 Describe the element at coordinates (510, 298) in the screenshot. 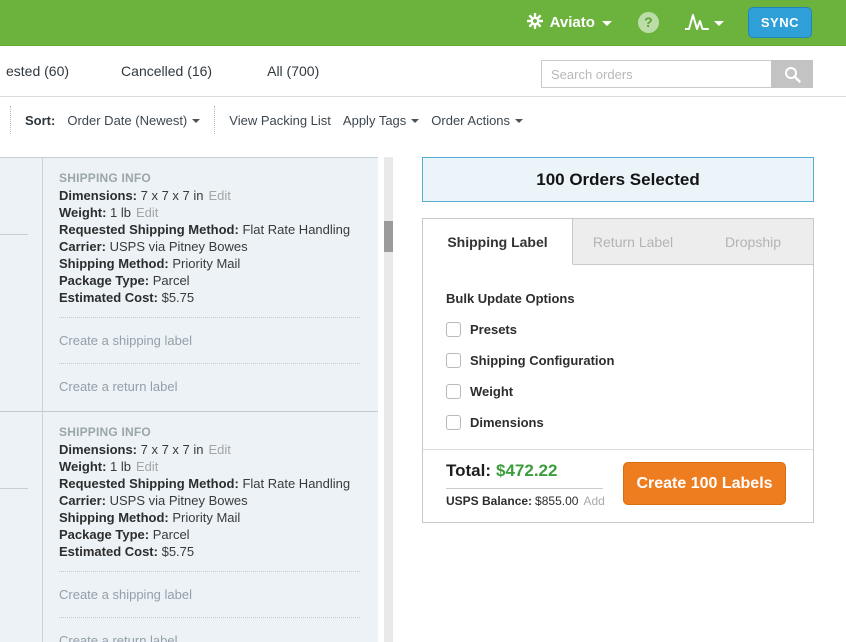

I see `bulk-update-title: Bulk Update Options` at that location.